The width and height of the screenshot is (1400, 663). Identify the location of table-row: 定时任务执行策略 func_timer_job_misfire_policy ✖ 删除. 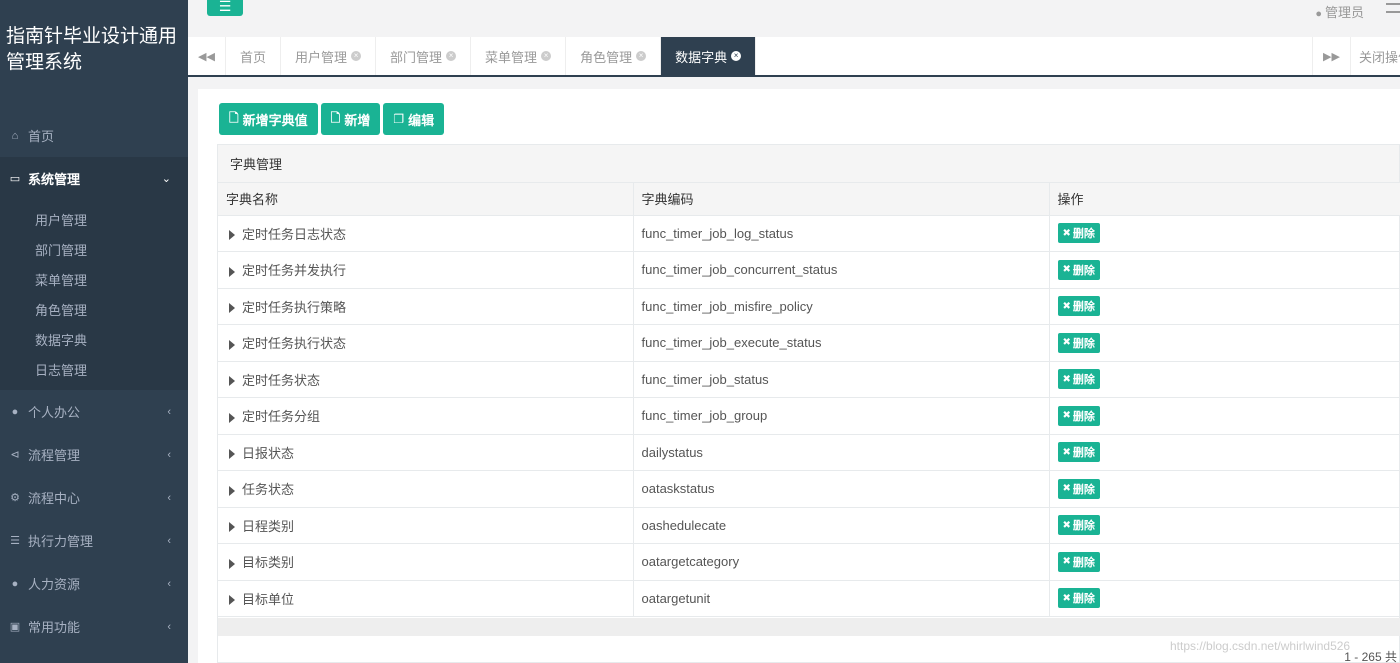
(809, 306).